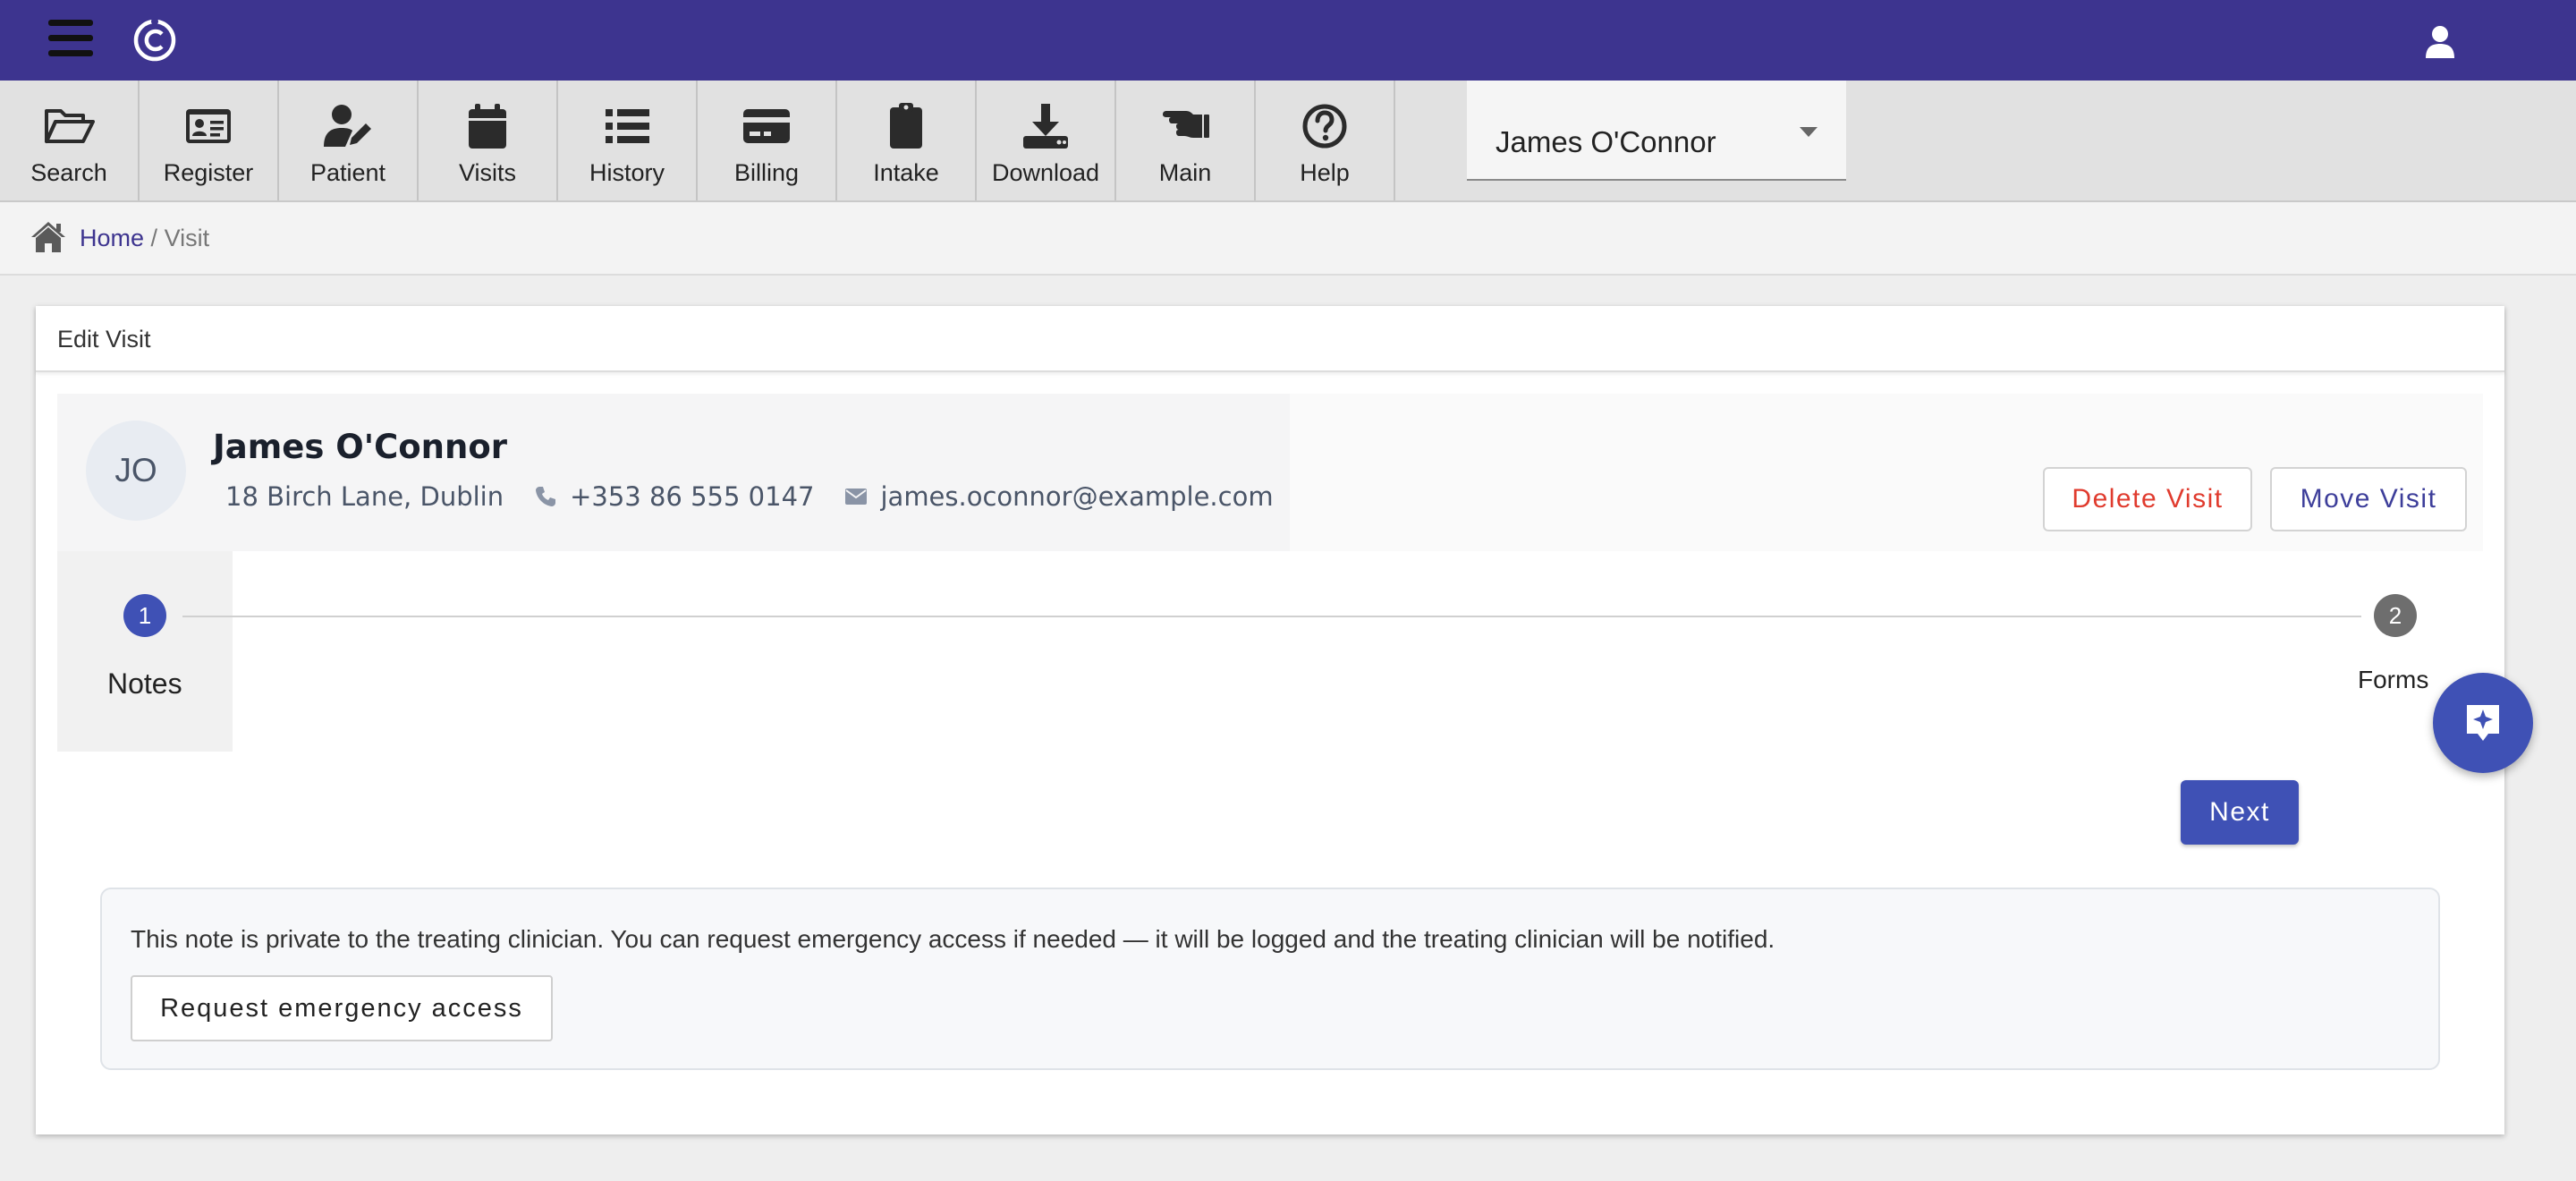 The height and width of the screenshot is (1181, 2576). I want to click on toolbar-label: Help, so click(1325, 172).